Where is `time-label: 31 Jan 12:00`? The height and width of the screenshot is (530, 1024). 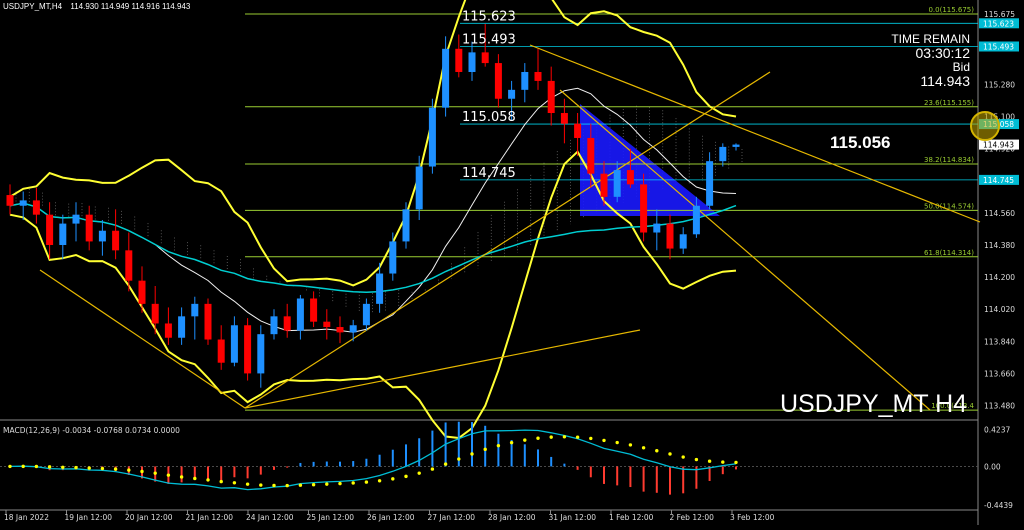 time-label: 31 Jan 12:00 is located at coordinates (573, 517).